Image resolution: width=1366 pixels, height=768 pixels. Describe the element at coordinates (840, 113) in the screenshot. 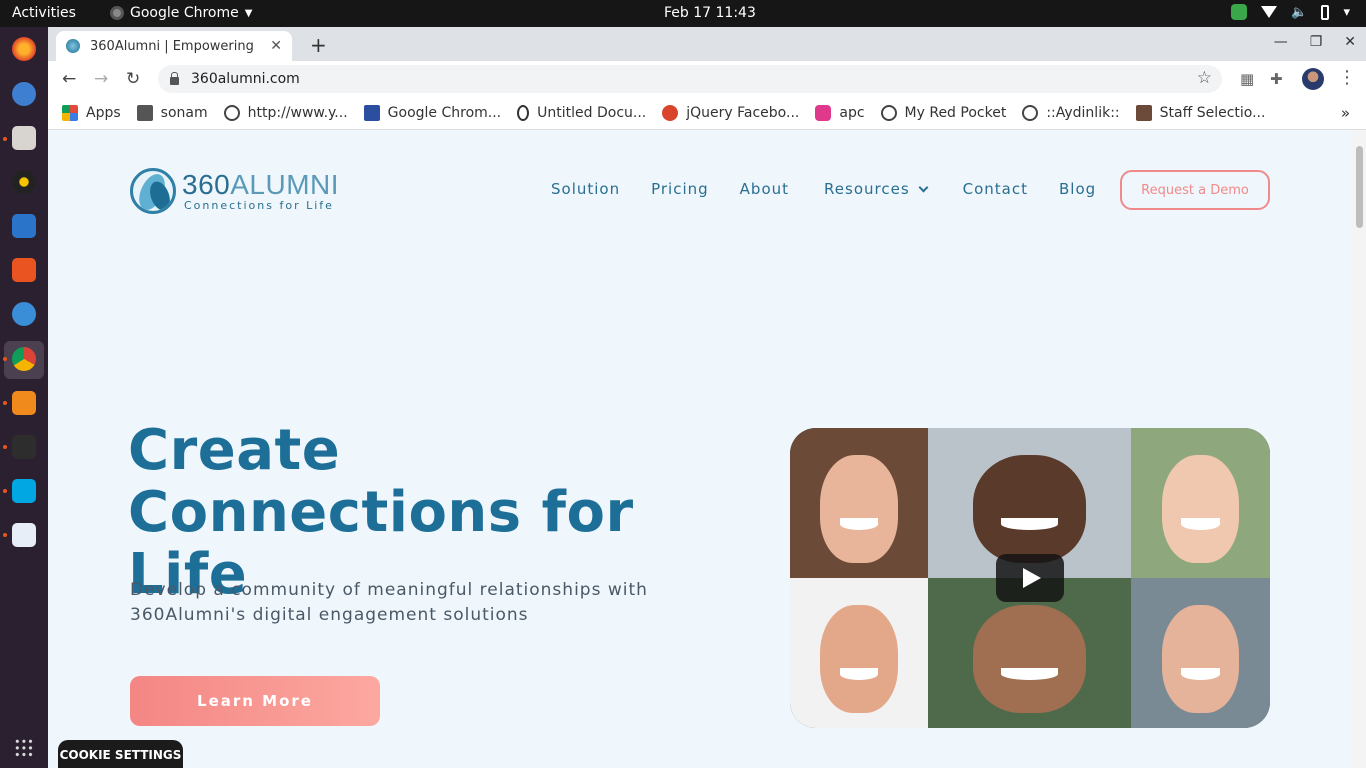

I see `bookmark-apc: apc` at that location.